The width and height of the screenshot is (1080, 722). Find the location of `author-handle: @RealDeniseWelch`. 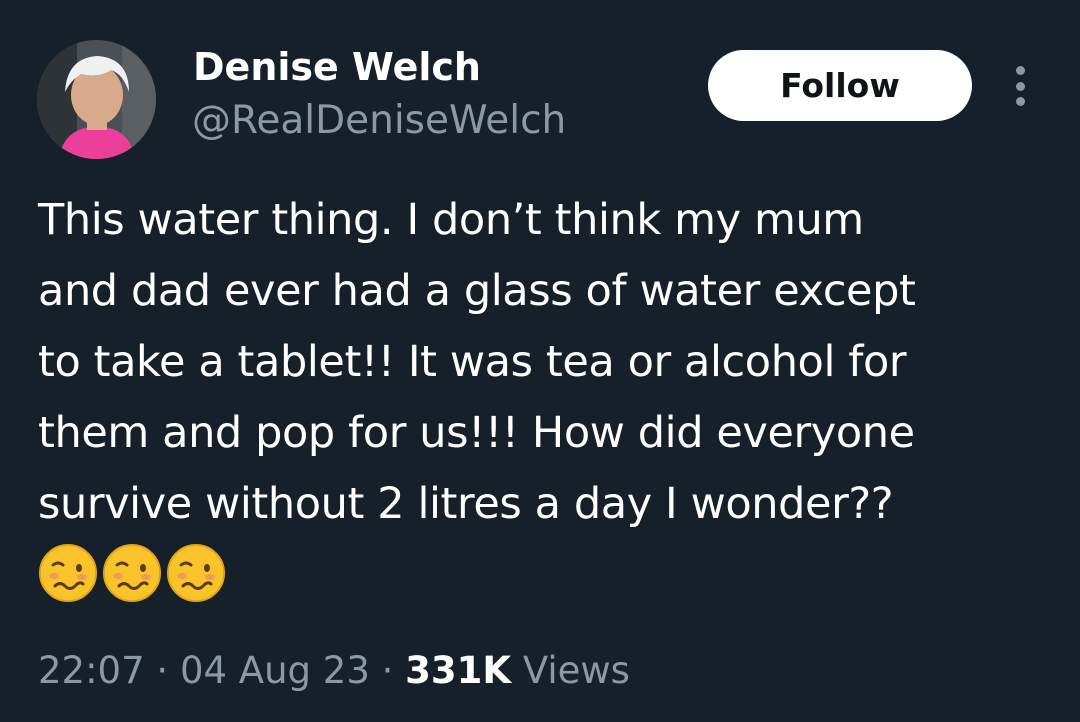

author-handle: @RealDeniseWelch is located at coordinates (379, 121).